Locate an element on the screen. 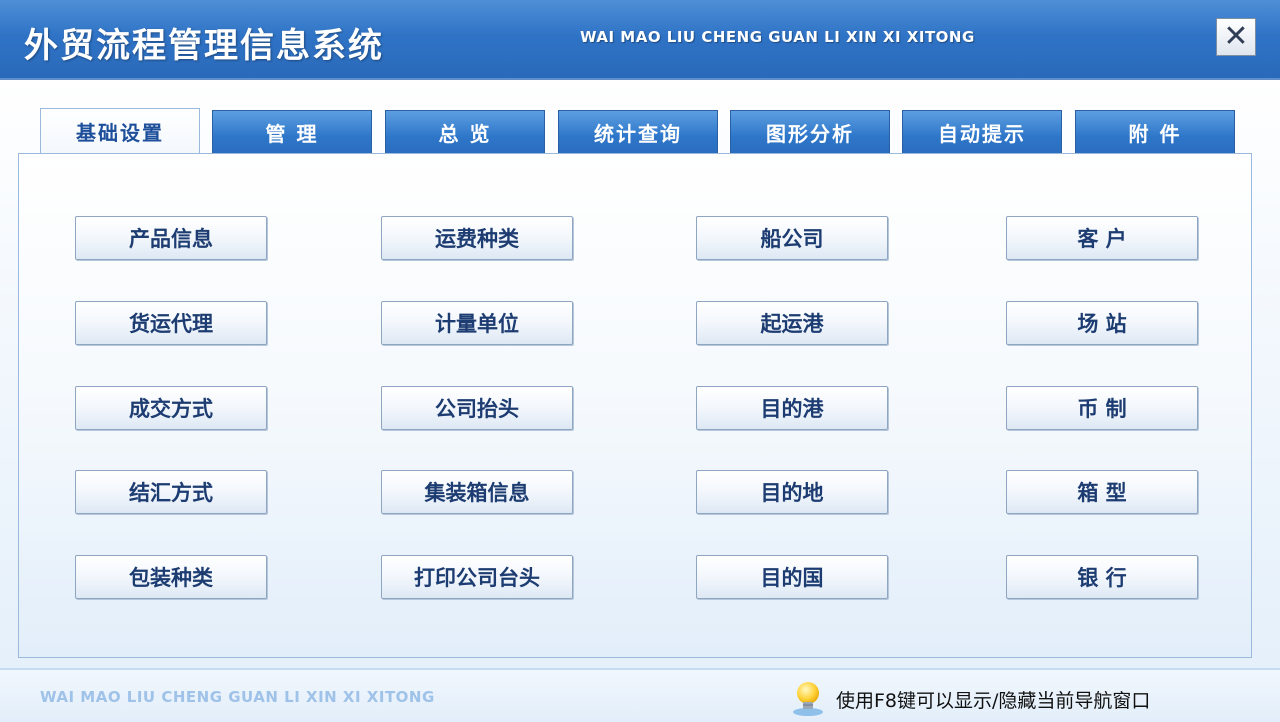 The image size is (1280, 722). bank-button: 银 行 is located at coordinates (1102, 577).